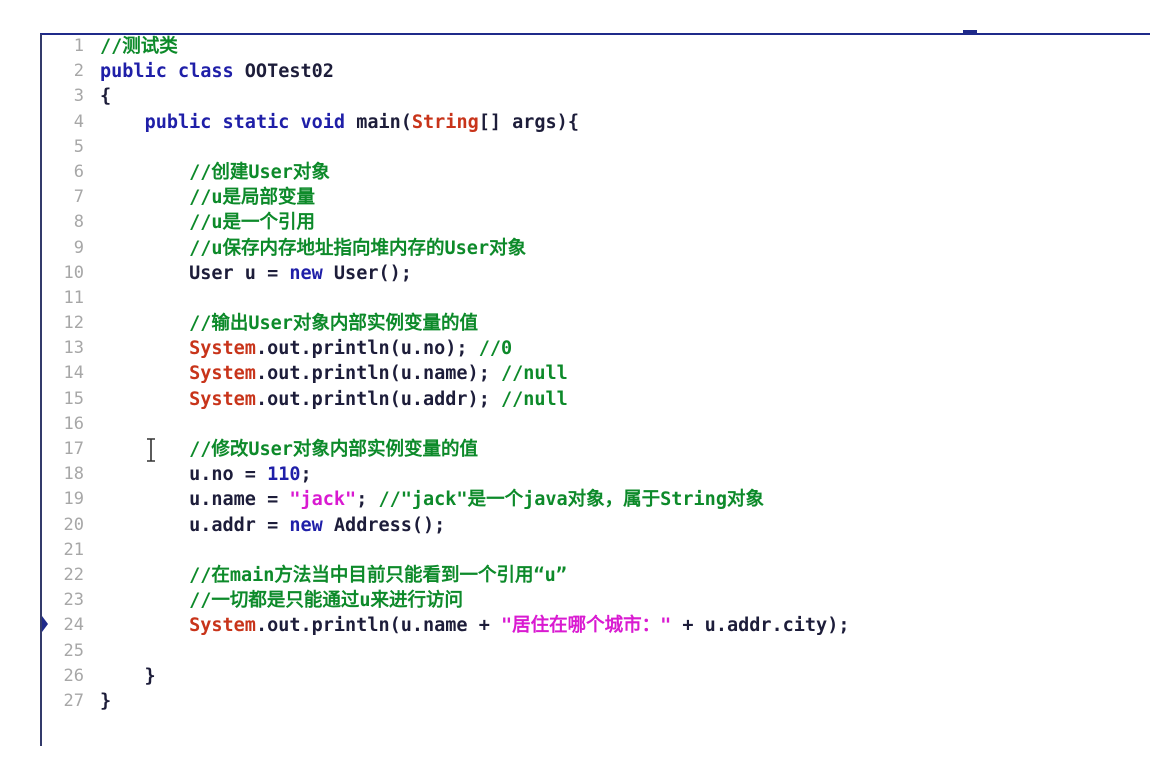 The height and width of the screenshot is (763, 1161). Describe the element at coordinates (333, 324) in the screenshot. I see `code-token: //输出User对象内部实例变量的值` at that location.